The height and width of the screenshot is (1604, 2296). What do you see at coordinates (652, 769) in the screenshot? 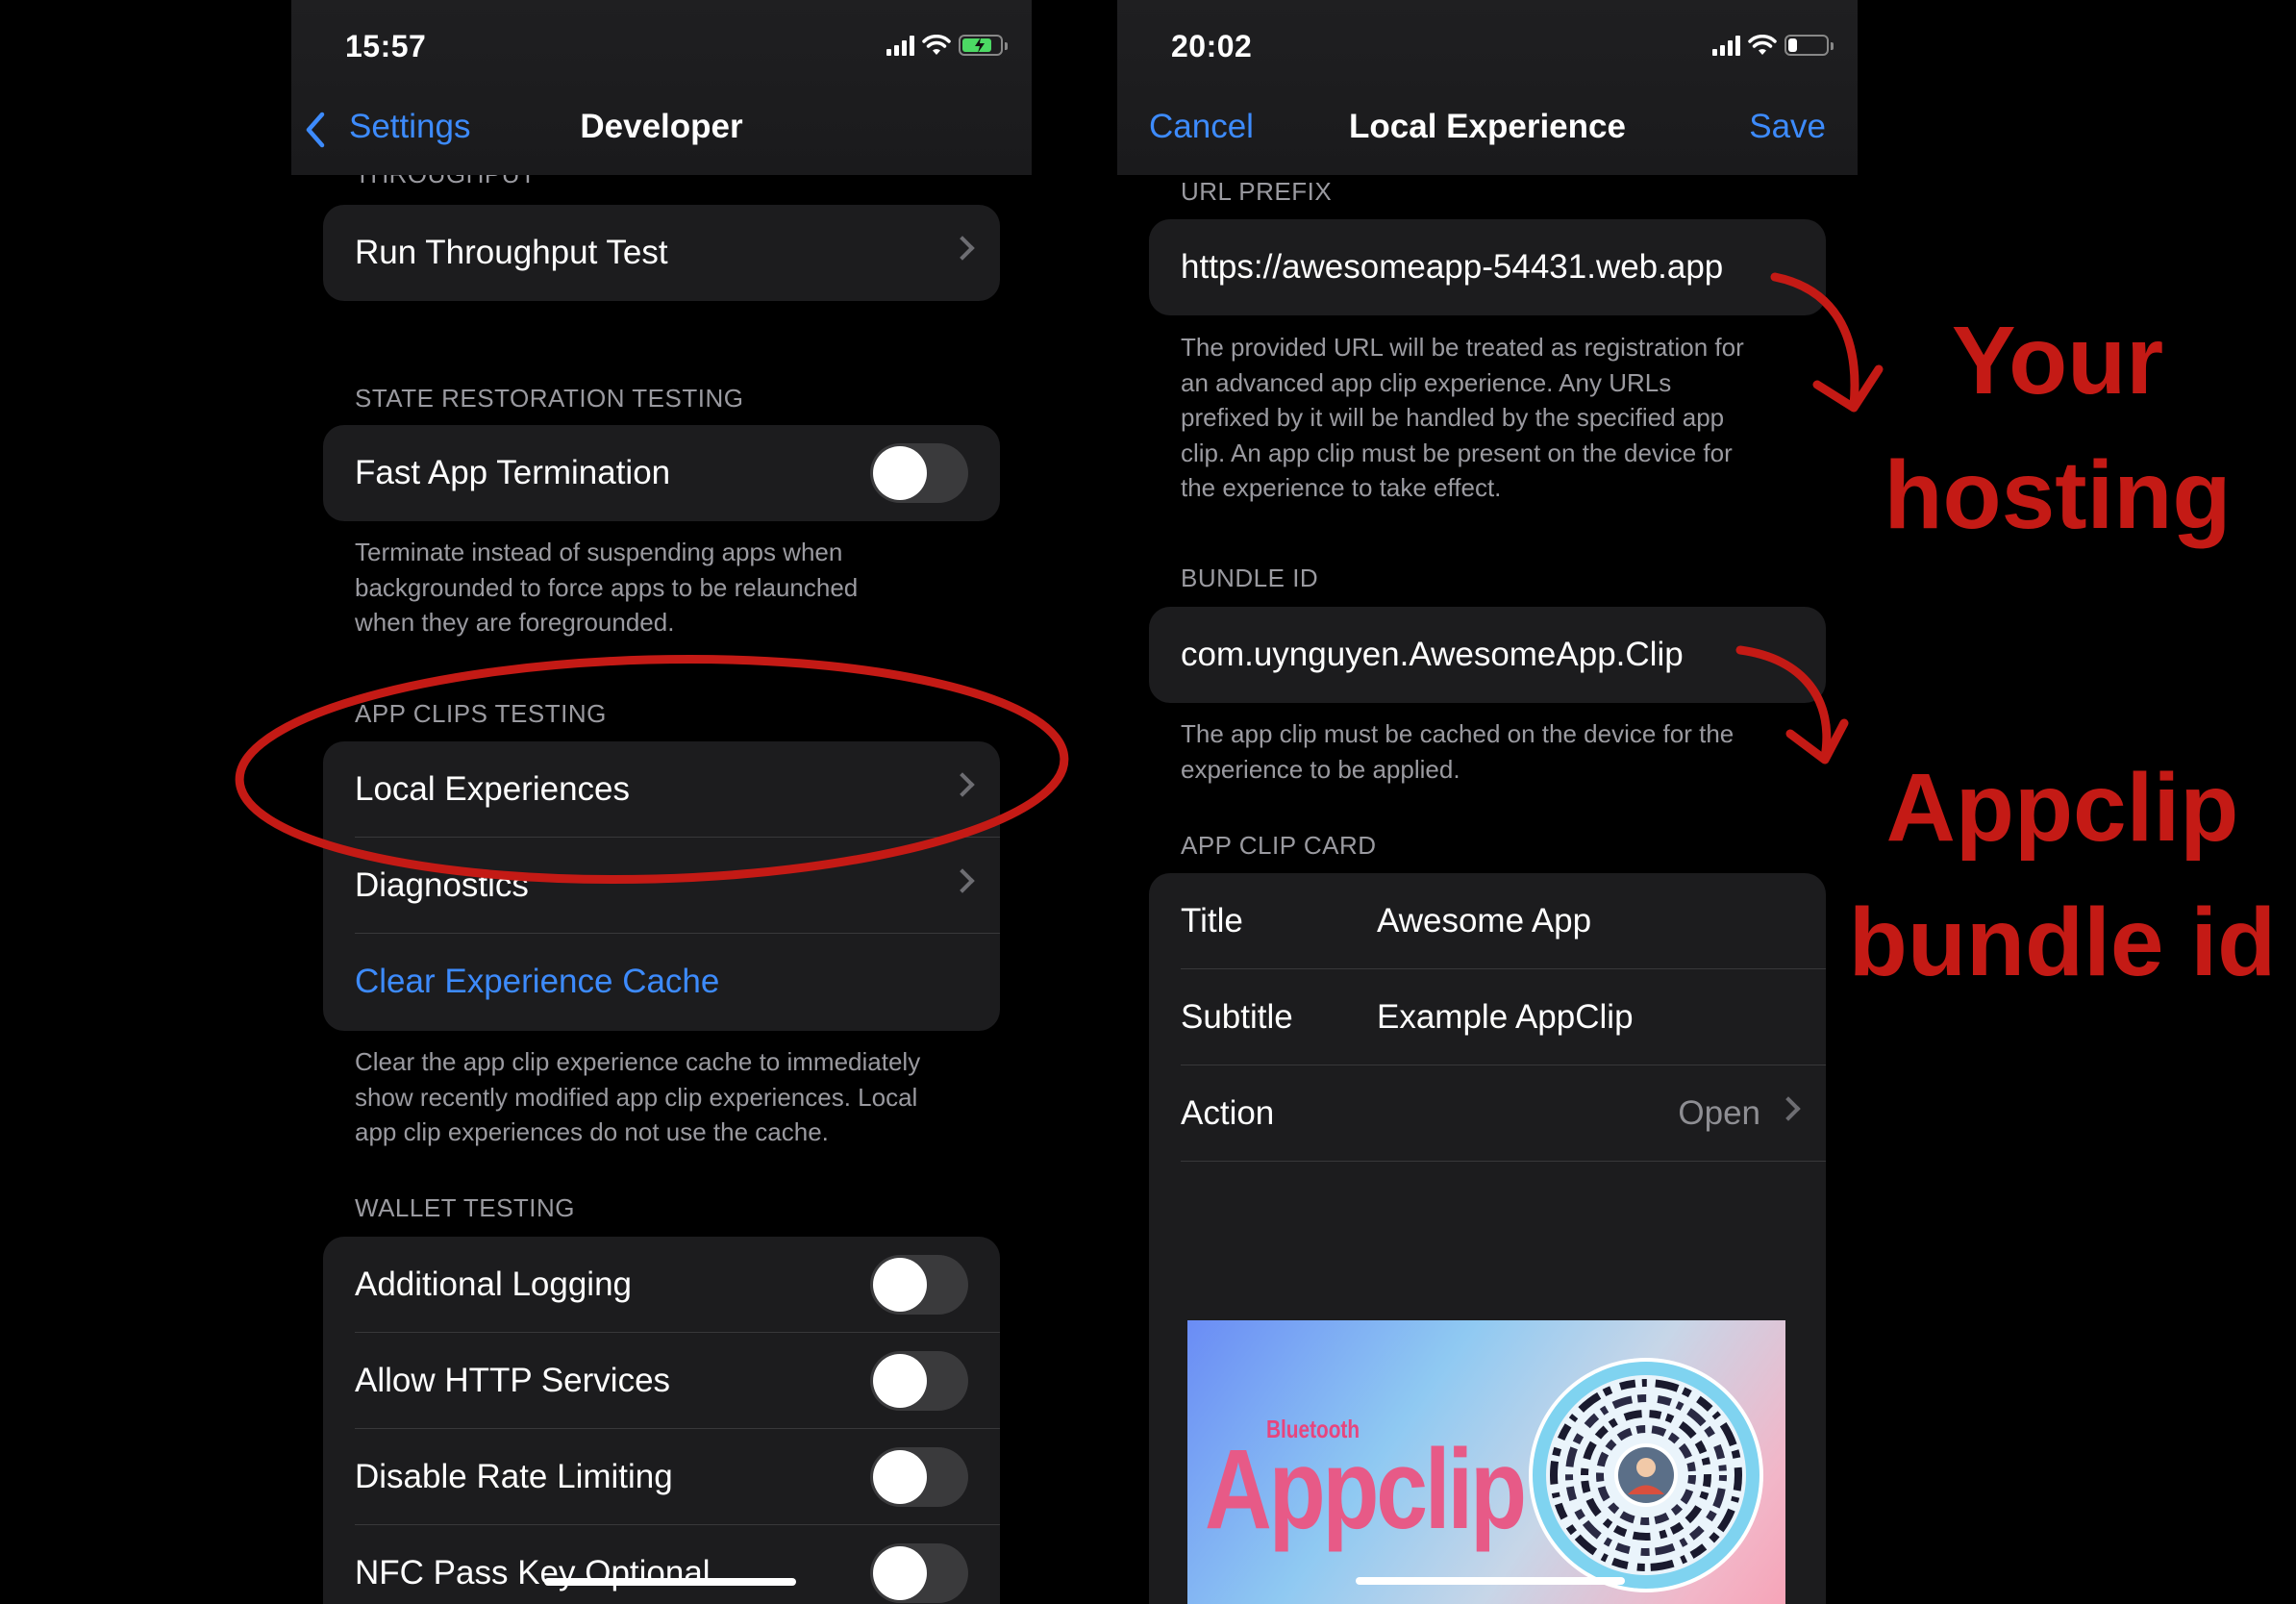
I see `highlight-ellipse` at bounding box center [652, 769].